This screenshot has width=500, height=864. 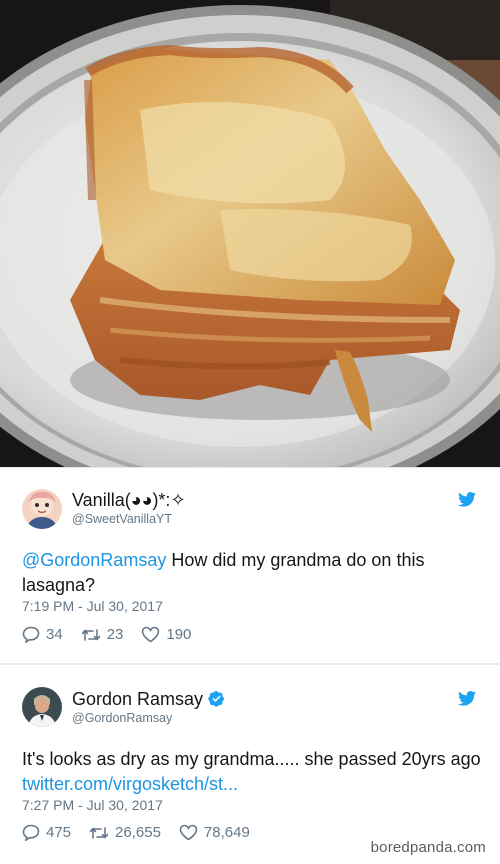 What do you see at coordinates (102, 634) in the screenshot?
I see `retweet-button: 23` at bounding box center [102, 634].